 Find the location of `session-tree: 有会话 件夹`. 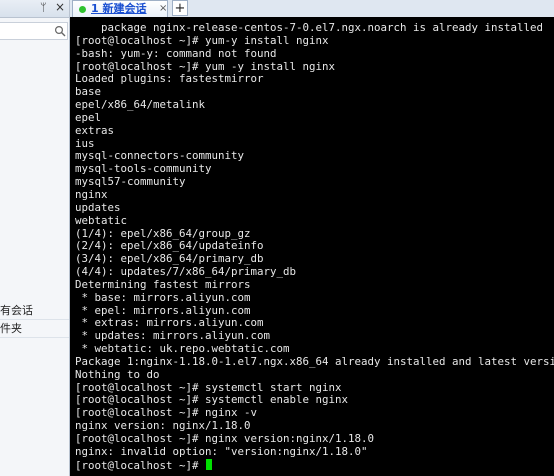

session-tree: 有会话 件夹 is located at coordinates (34, 320).